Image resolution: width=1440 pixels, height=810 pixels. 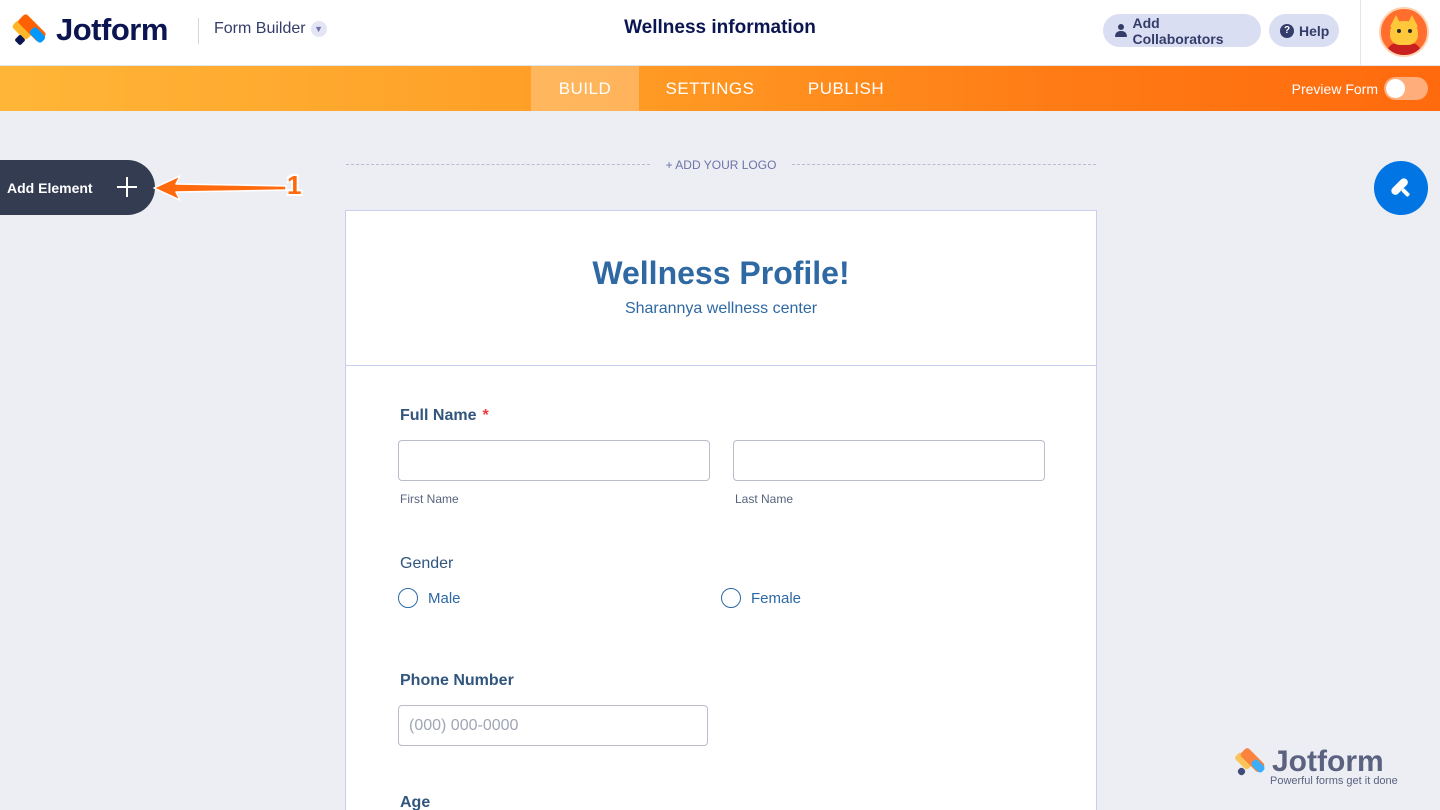 I want to click on full-name-label-text: Full Name, so click(x=438, y=415).